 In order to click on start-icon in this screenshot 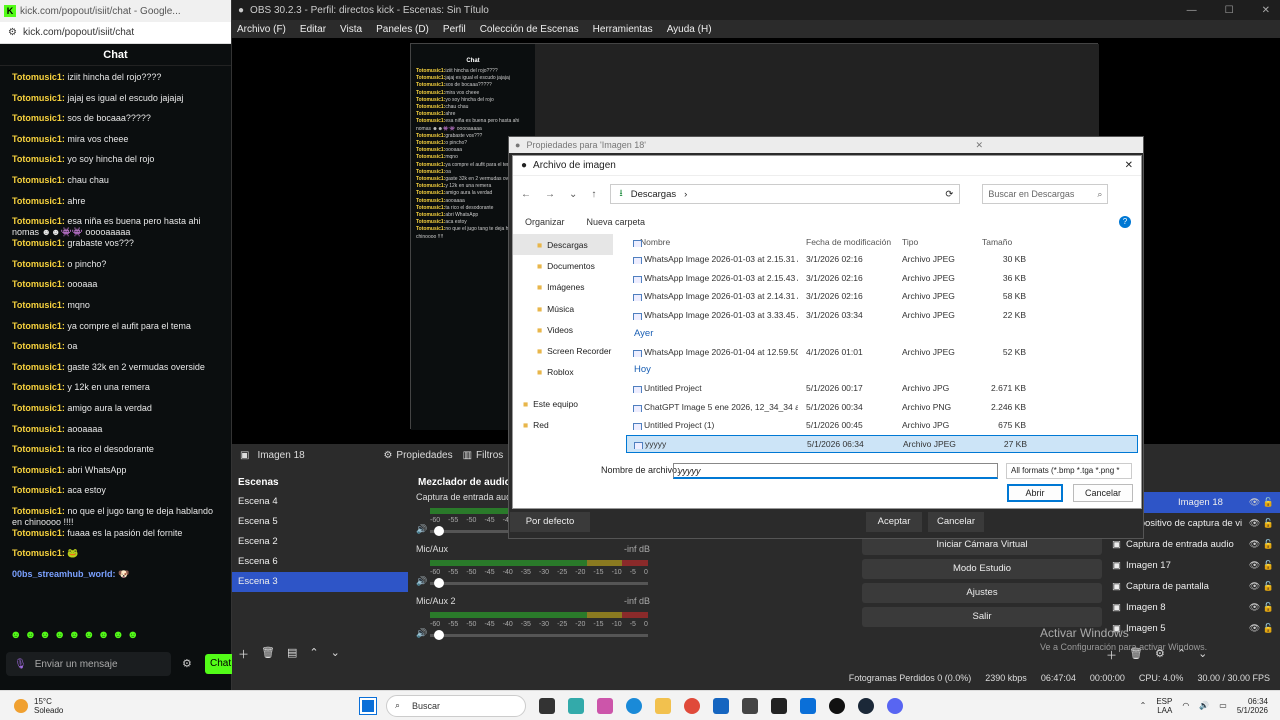, I will do `click(368, 705)`.